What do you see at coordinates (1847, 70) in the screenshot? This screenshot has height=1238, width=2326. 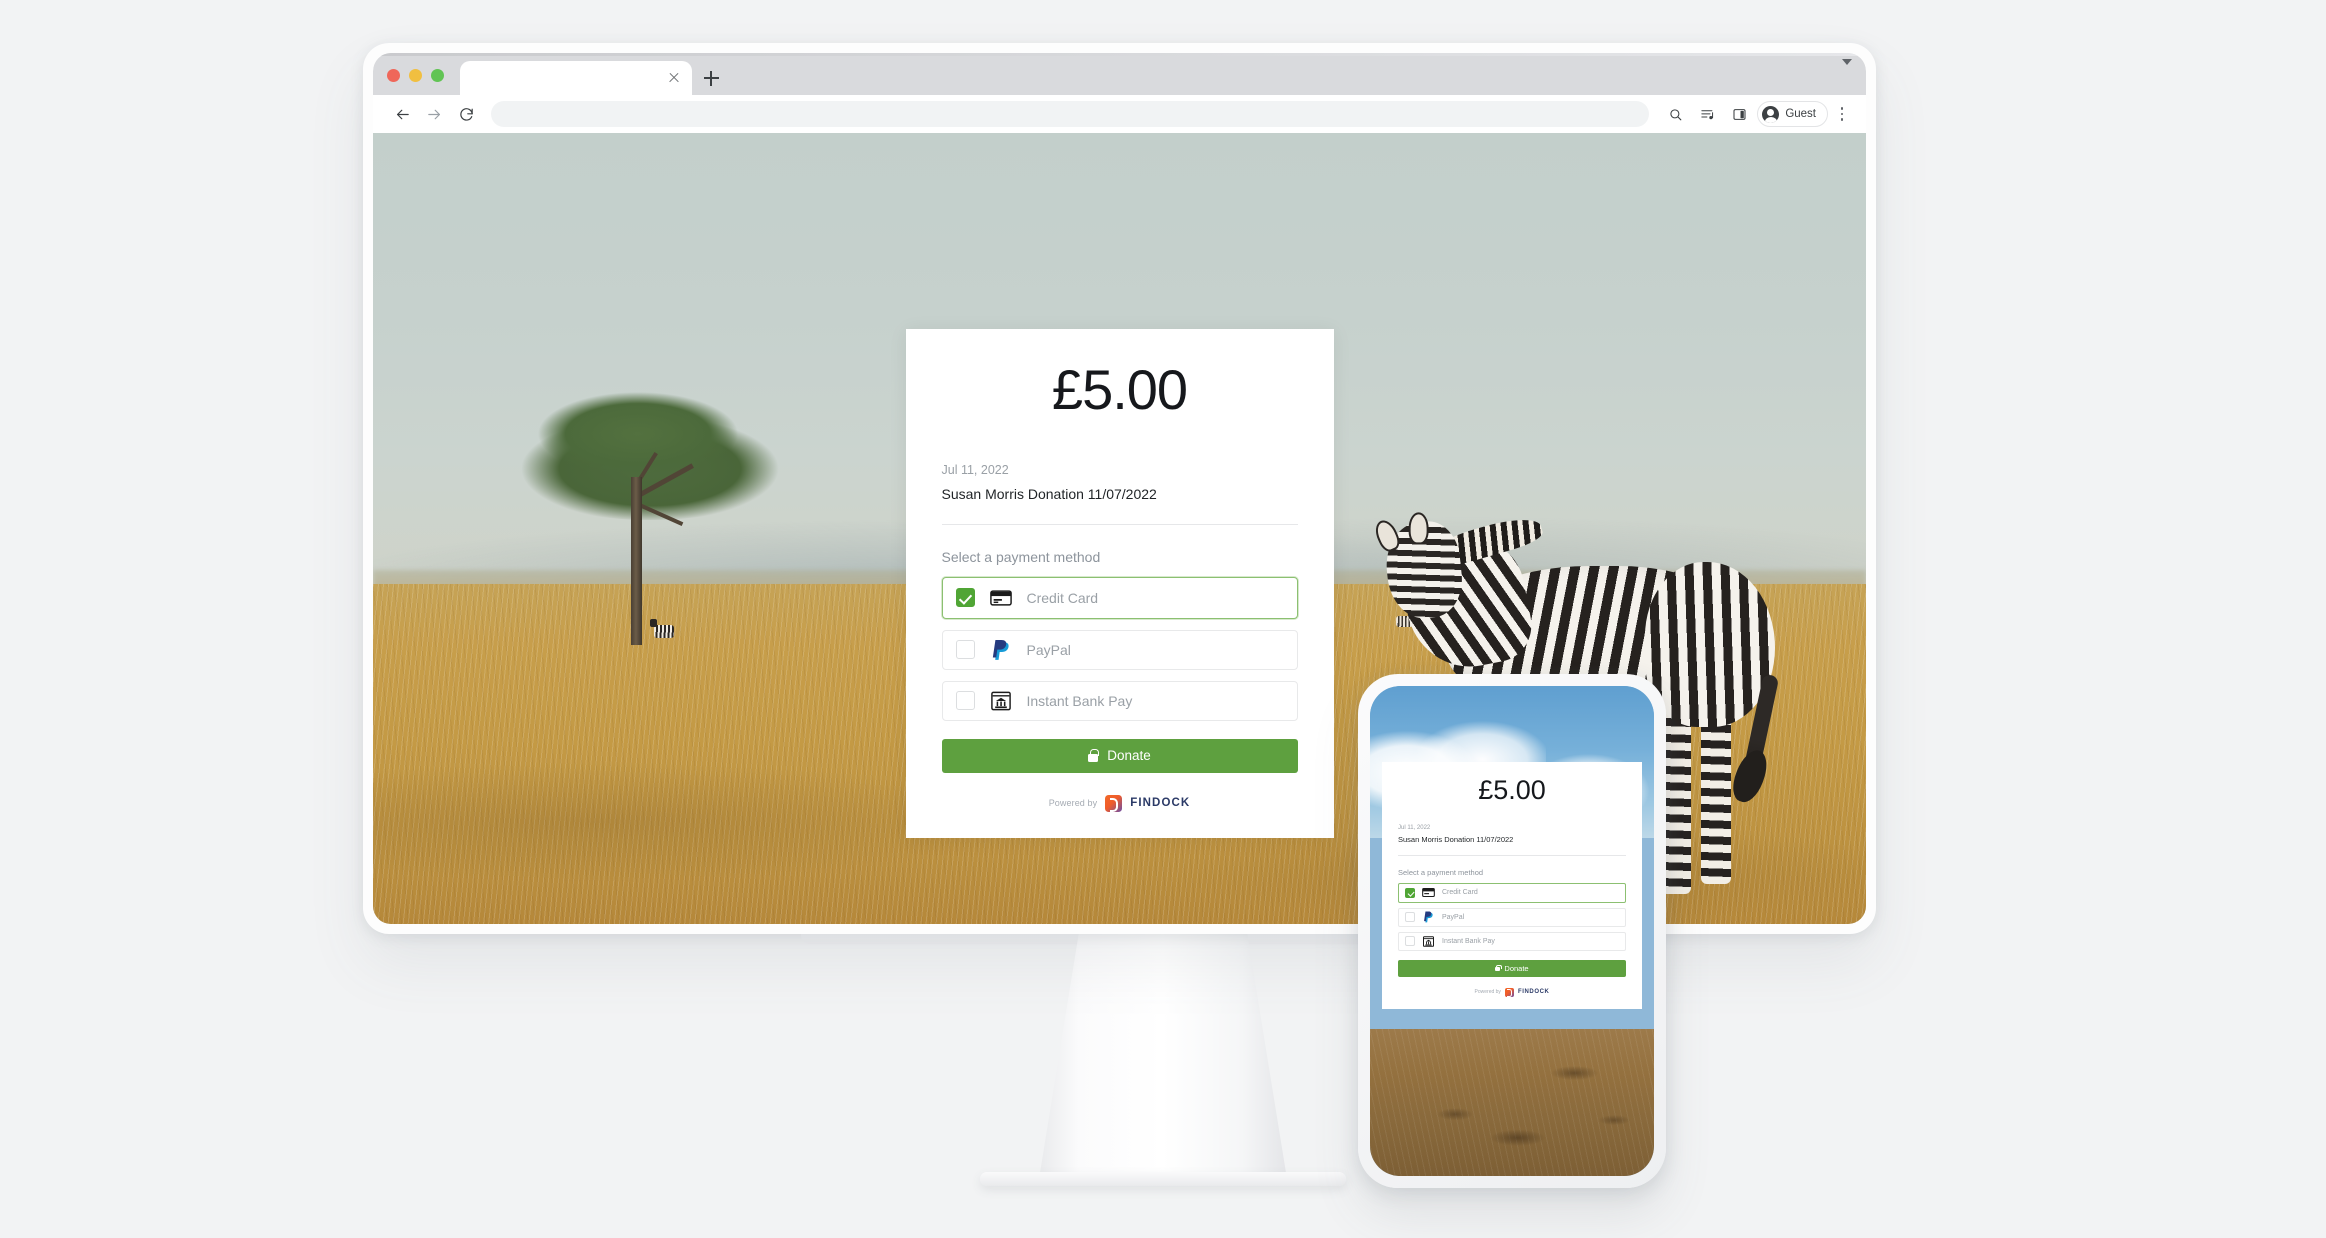 I see `chevron-down-icon` at bounding box center [1847, 70].